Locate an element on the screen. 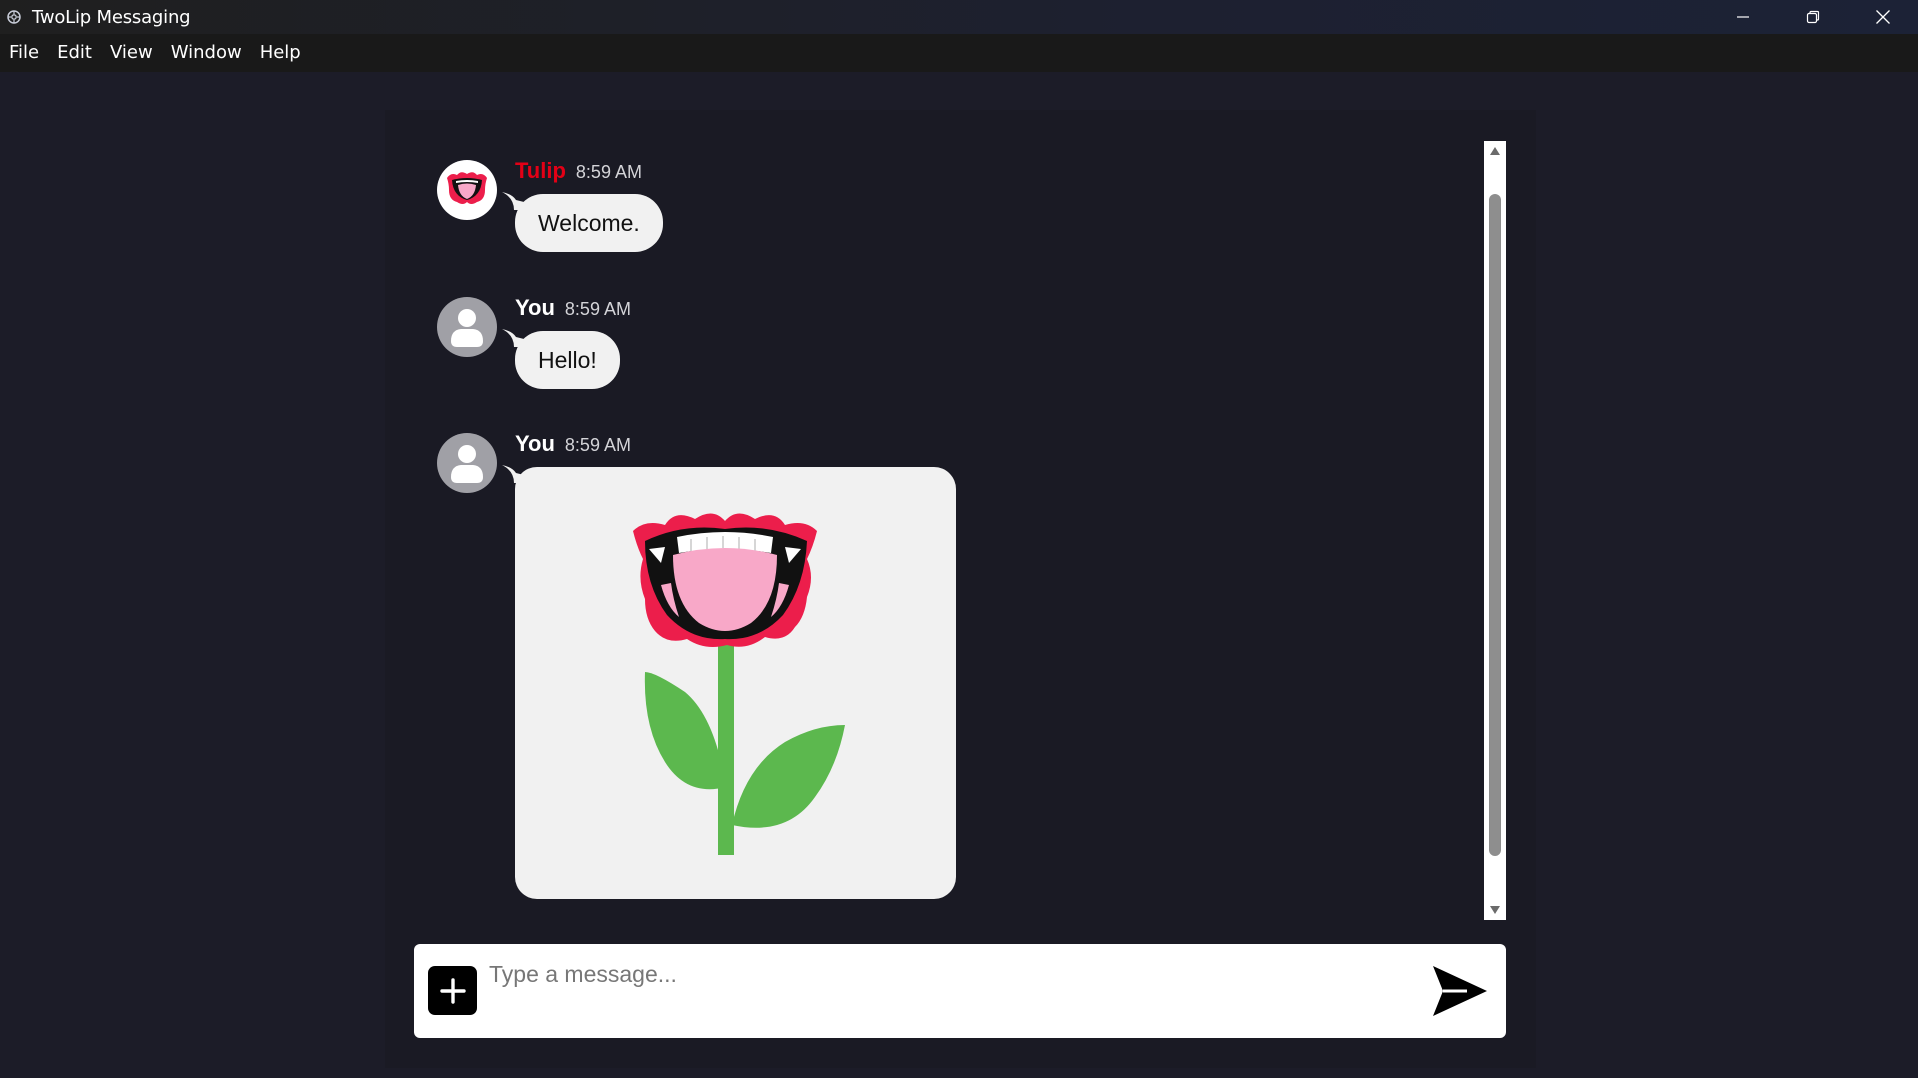 This screenshot has height=1078, width=1918. scroll-thumb is located at coordinates (1495, 525).